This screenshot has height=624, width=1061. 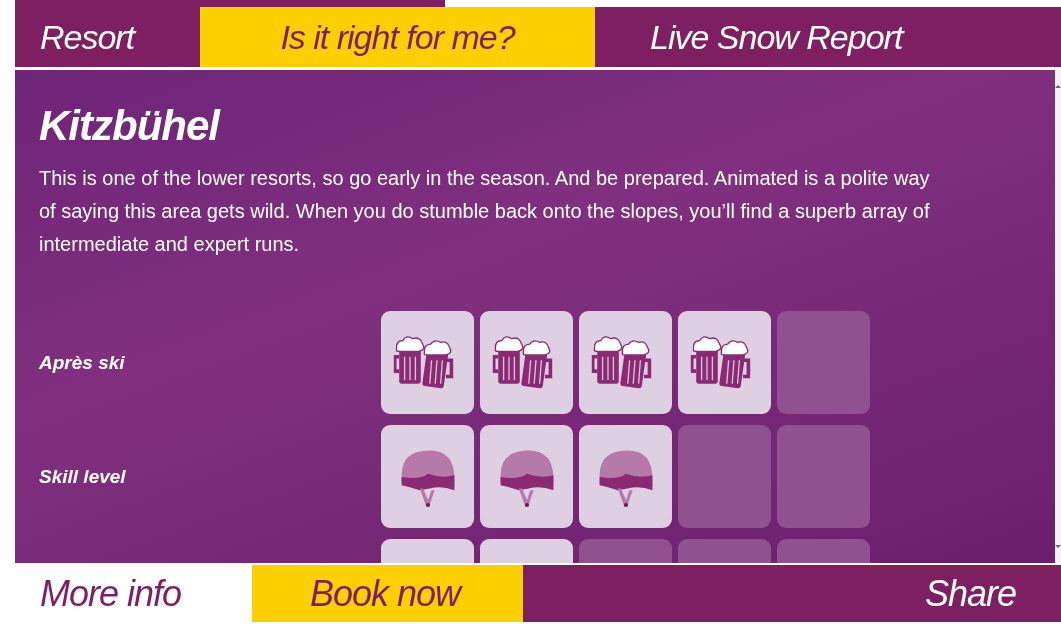 What do you see at coordinates (397, 37) in the screenshot?
I see `tab: Is it right for me?` at bounding box center [397, 37].